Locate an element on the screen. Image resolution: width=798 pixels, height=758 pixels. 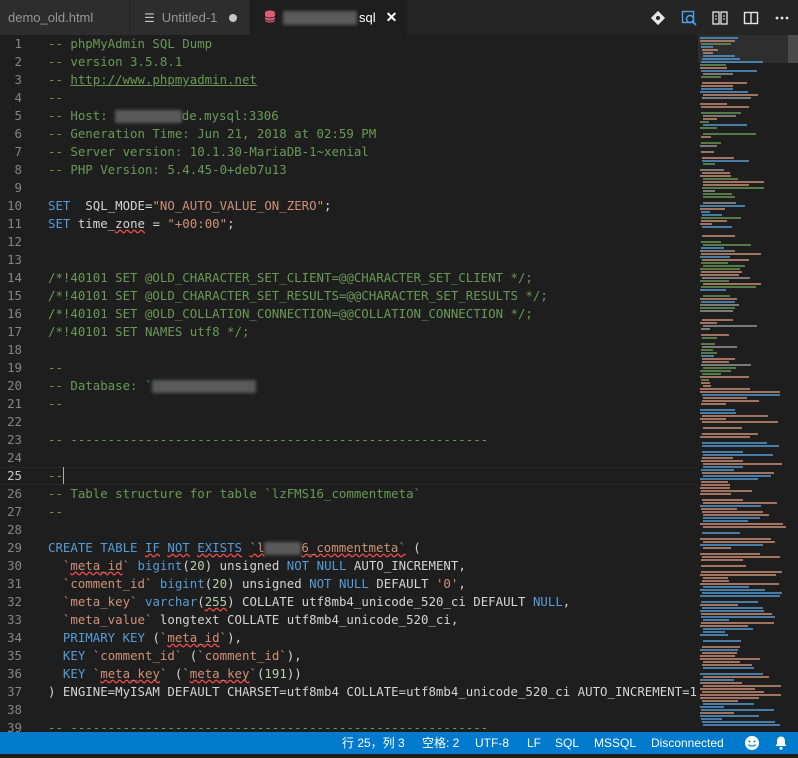
line-number: 21 is located at coordinates (14, 403).